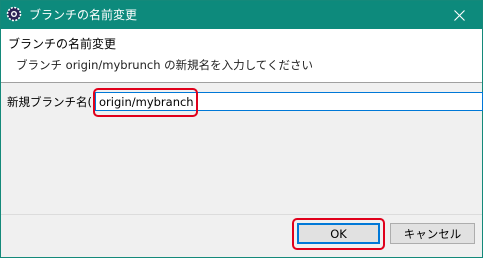  What do you see at coordinates (241, 82) in the screenshot?
I see `header-divider` at bounding box center [241, 82].